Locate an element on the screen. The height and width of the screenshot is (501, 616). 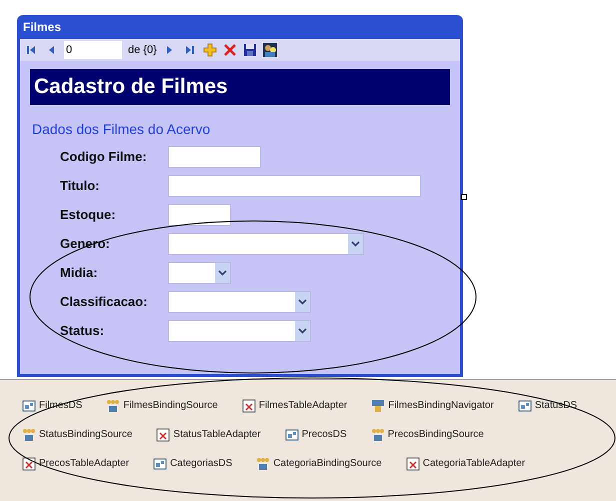
field-label: Codigo Filme: is located at coordinates (104, 157).